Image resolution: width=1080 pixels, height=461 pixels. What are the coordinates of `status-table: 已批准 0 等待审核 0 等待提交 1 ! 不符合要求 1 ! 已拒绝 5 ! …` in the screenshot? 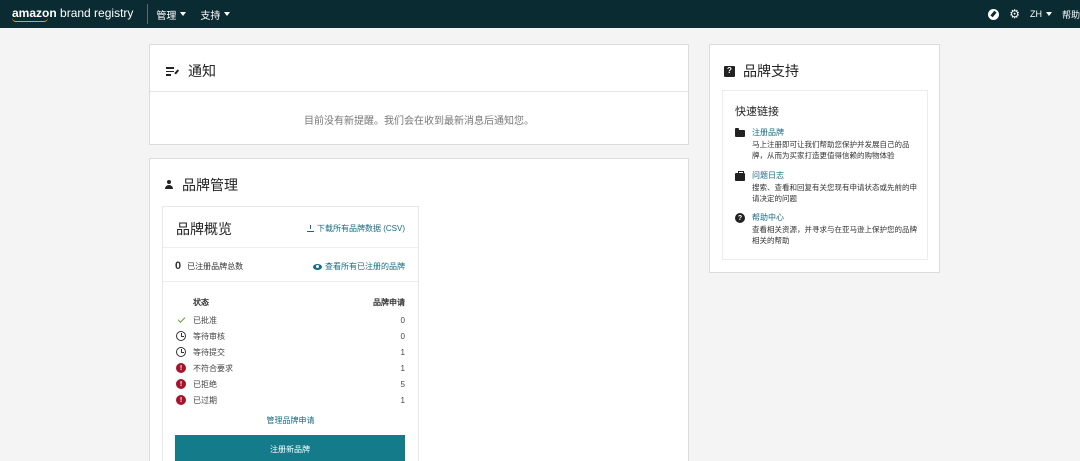 It's located at (290, 360).